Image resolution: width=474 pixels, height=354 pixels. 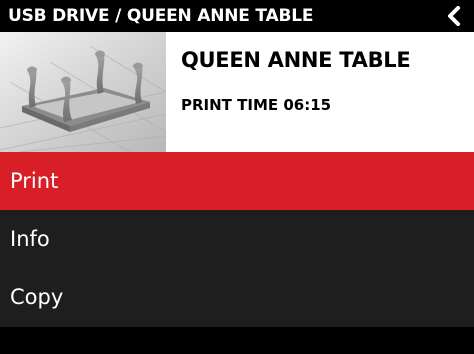 I want to click on header-bar: USB DRIVE / QUEEN ANNE TABLE, so click(x=237, y=16).